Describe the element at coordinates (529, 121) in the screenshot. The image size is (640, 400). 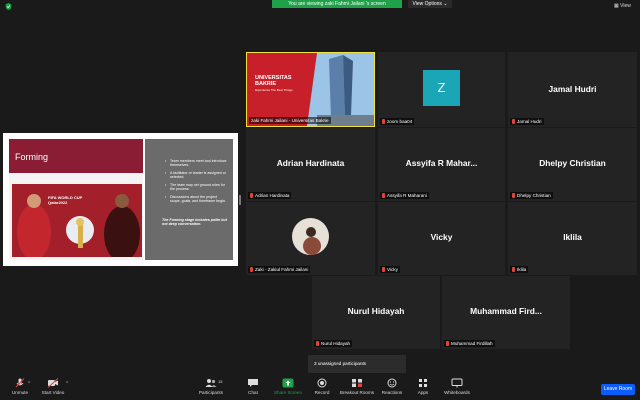
I see `participant-label: Jamal Hudri` at that location.